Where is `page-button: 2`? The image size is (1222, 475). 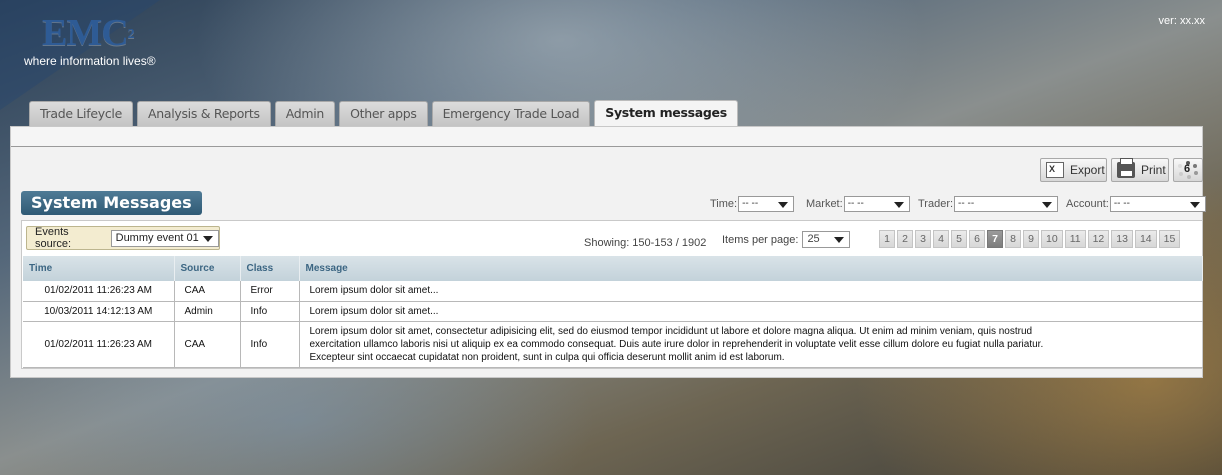
page-button: 2 is located at coordinates (905, 239).